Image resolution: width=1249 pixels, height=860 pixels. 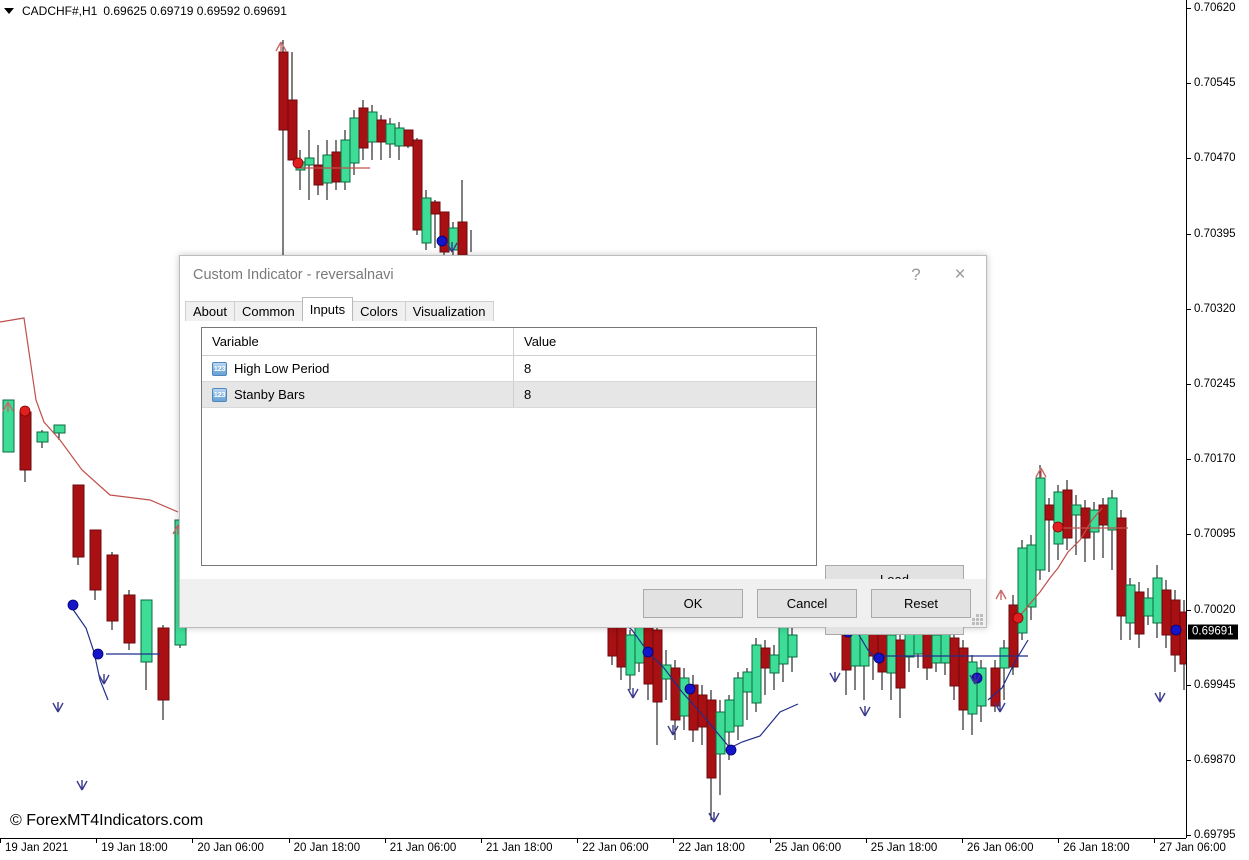 I want to click on price-axis-label: 0.70545, so click(x=1215, y=83).